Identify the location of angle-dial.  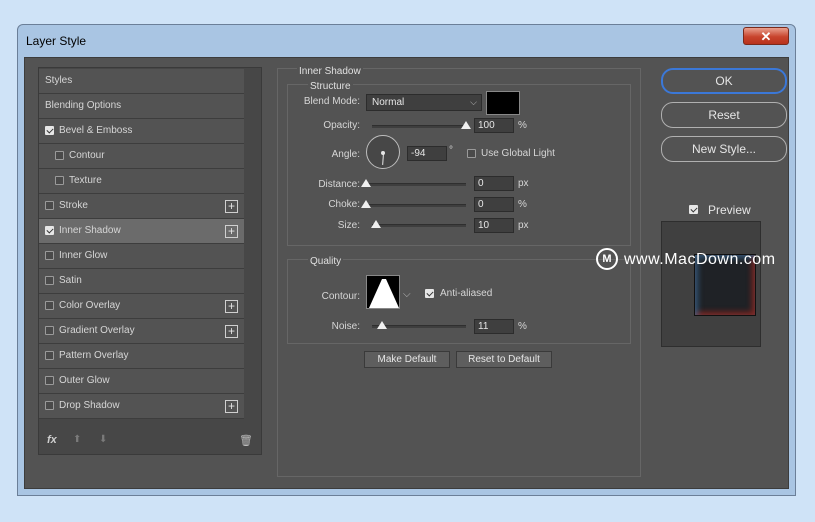
(383, 152).